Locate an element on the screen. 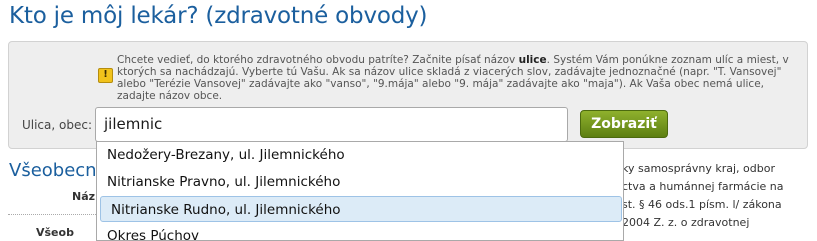  description-line: ky samosprávny kraj, odbor is located at coordinates (698, 168).